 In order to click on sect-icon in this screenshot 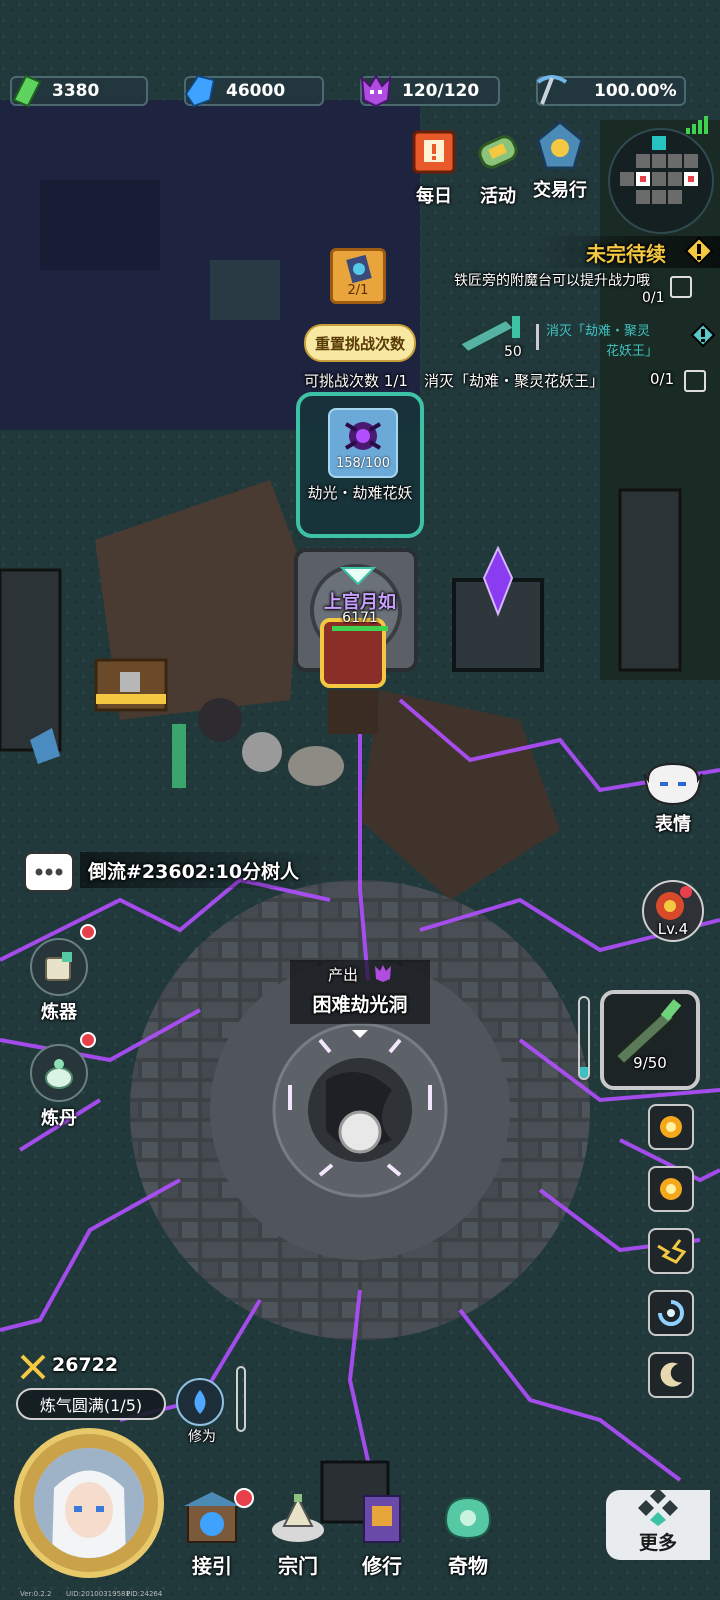, I will do `click(298, 1518)`.